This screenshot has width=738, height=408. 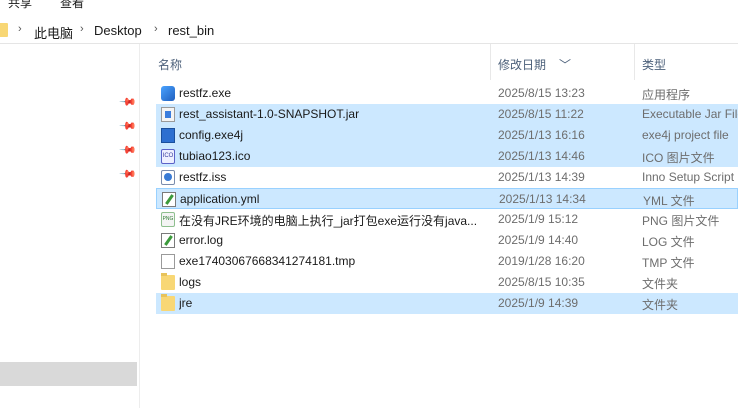 I want to click on file-type: TMP 文件, so click(x=668, y=263).